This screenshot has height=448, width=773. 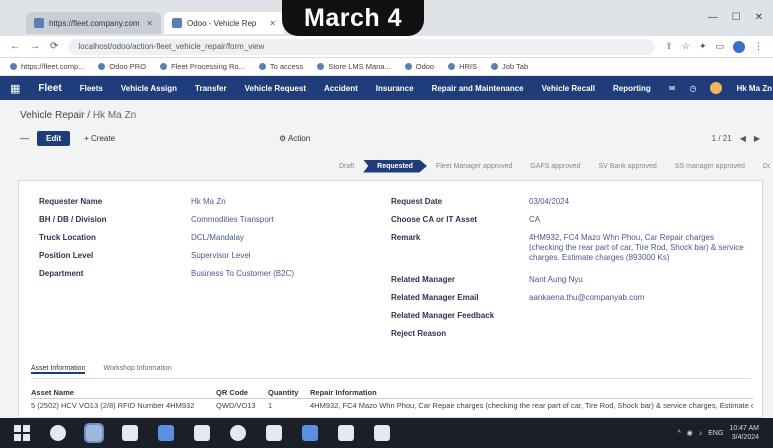 What do you see at coordinates (346, 166) in the screenshot?
I see `stage-draft: Draft` at bounding box center [346, 166].